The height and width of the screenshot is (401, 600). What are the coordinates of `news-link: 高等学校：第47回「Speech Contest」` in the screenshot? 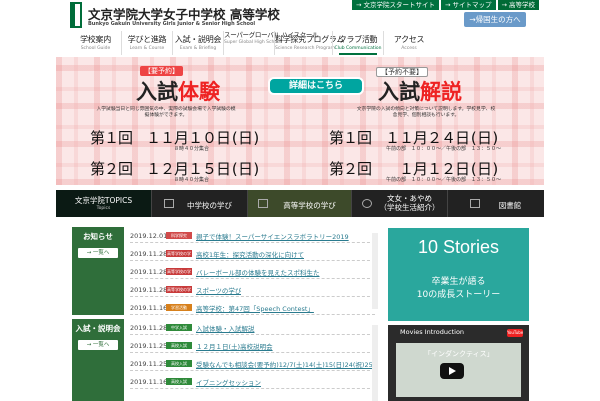 It's located at (255, 308).